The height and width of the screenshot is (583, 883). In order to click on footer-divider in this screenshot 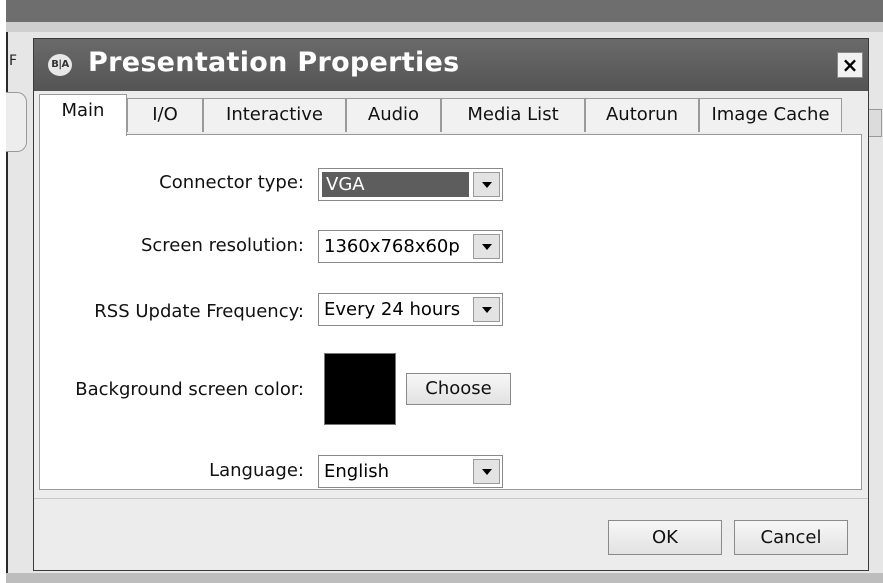, I will do `click(451, 498)`.